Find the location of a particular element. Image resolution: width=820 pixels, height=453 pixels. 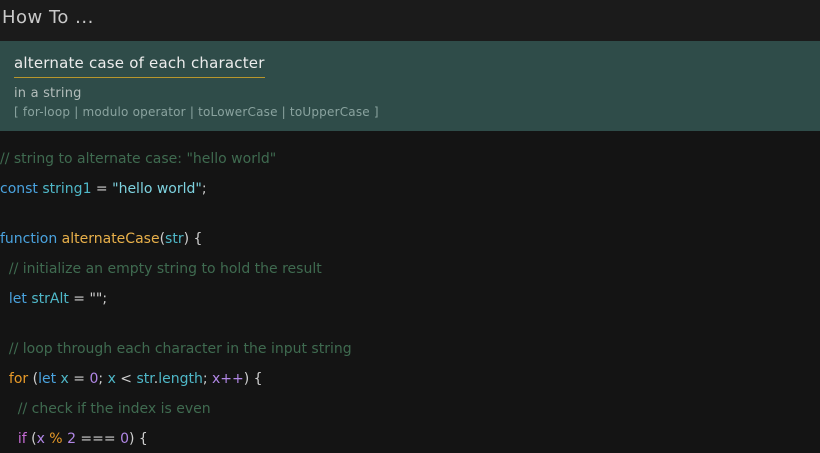

code-line-3: function alternateCase(str) { is located at coordinates (410, 239).